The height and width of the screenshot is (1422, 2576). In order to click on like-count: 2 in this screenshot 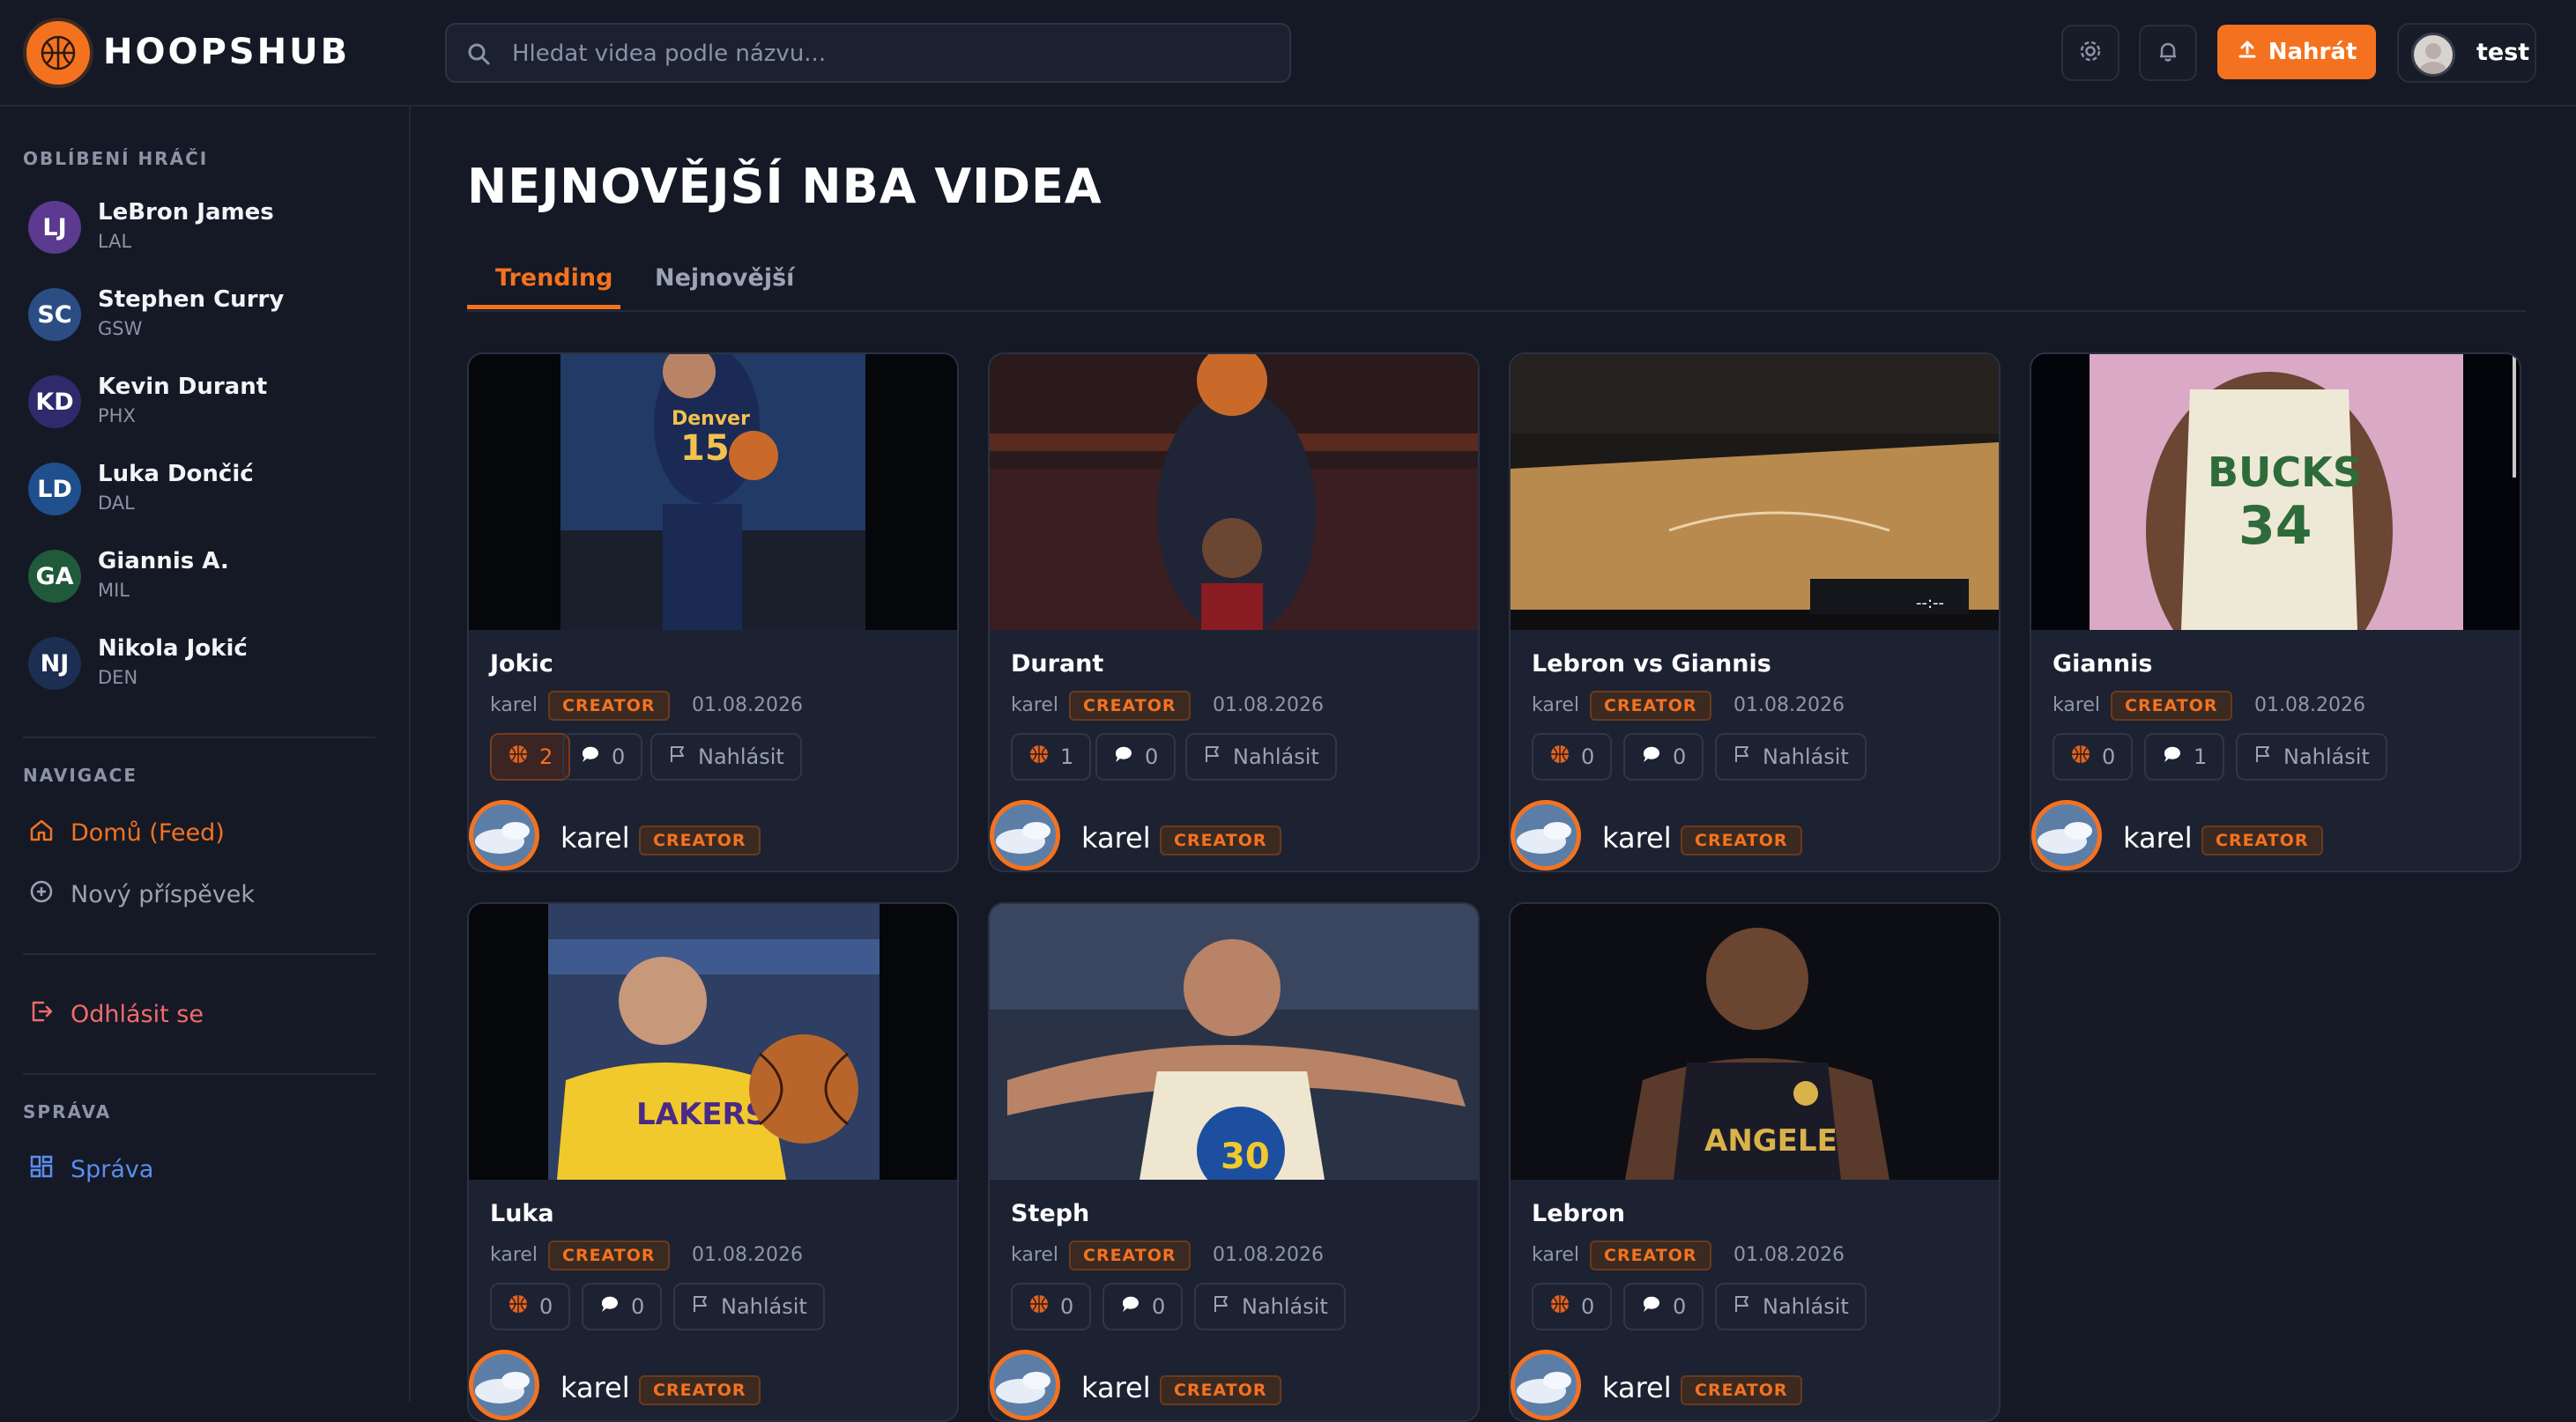, I will do `click(546, 756)`.